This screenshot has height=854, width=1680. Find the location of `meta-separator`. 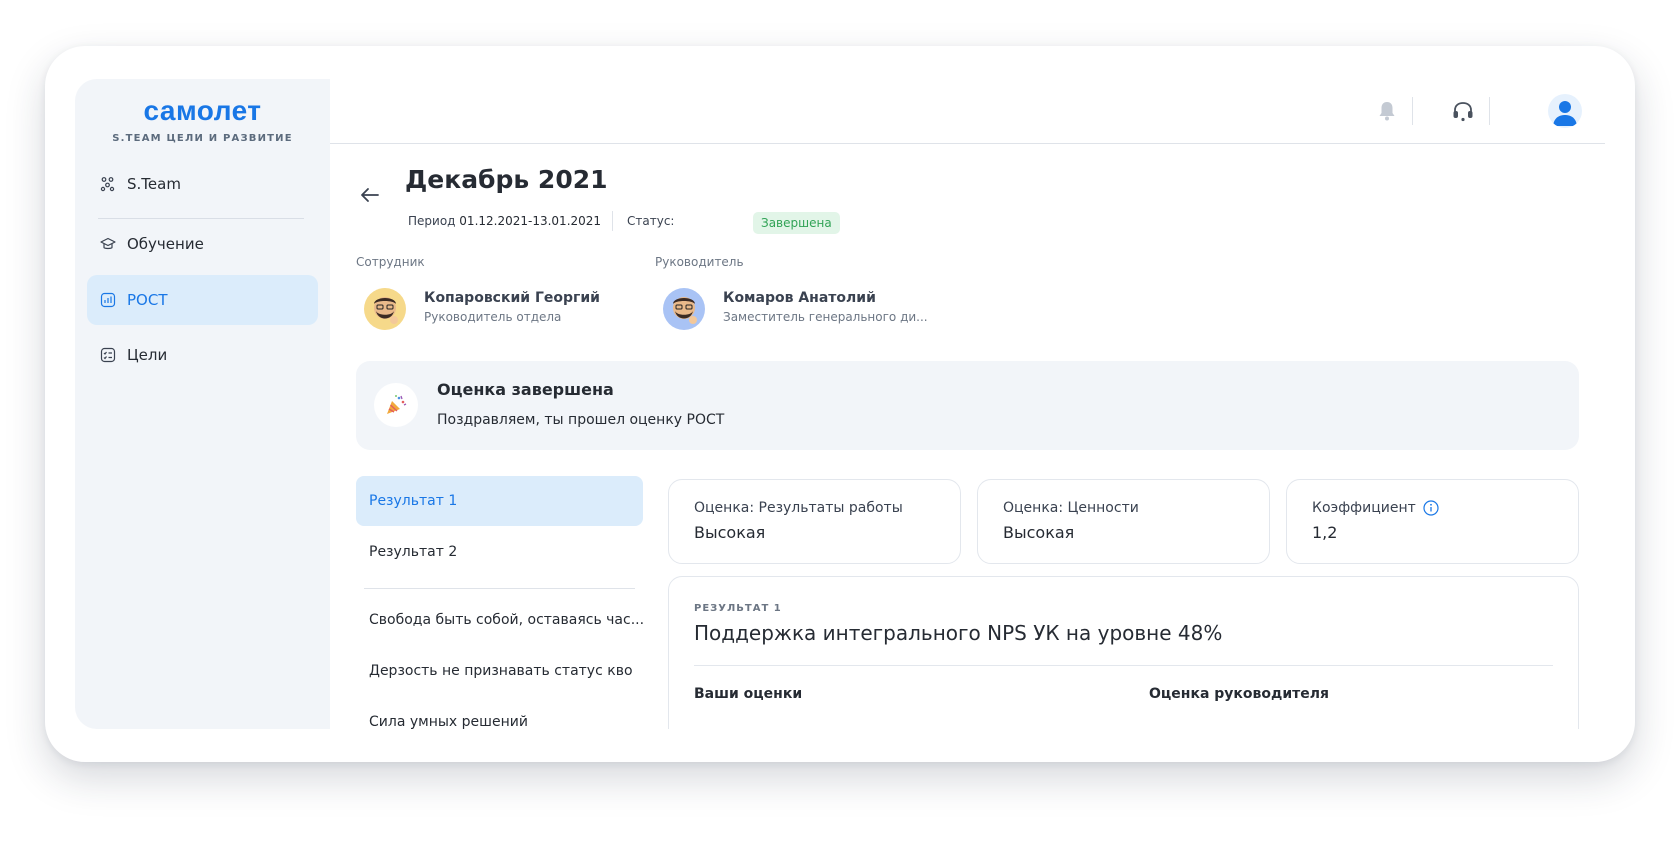

meta-separator is located at coordinates (612, 221).